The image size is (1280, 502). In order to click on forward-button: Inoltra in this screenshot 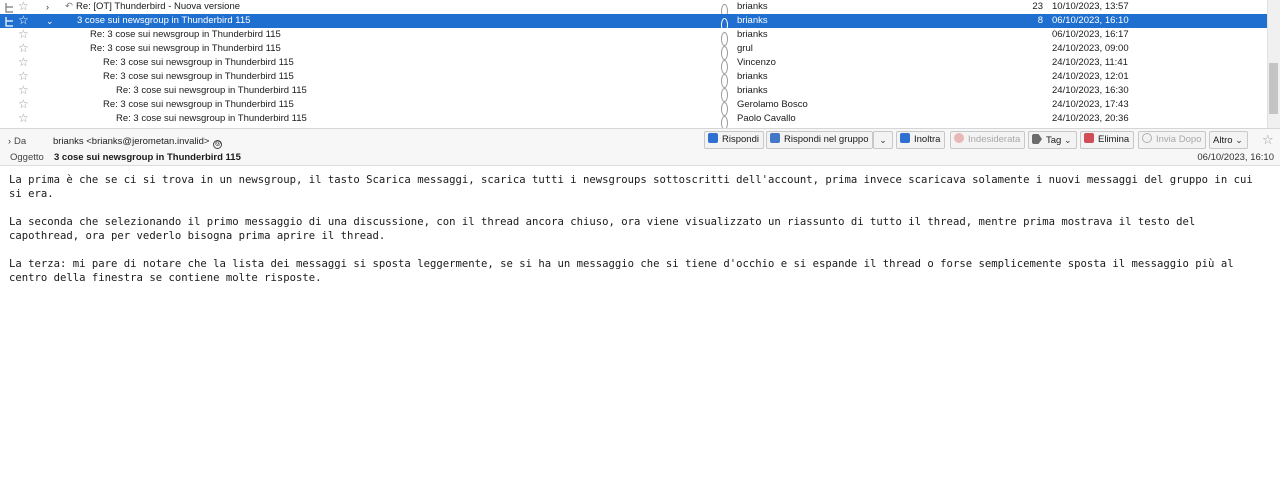, I will do `click(921, 140)`.